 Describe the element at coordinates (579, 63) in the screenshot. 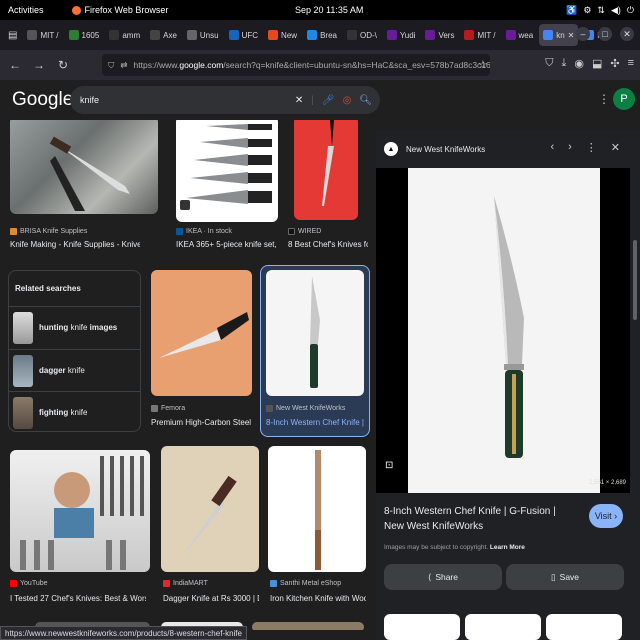

I see `account-icon: ◉` at that location.